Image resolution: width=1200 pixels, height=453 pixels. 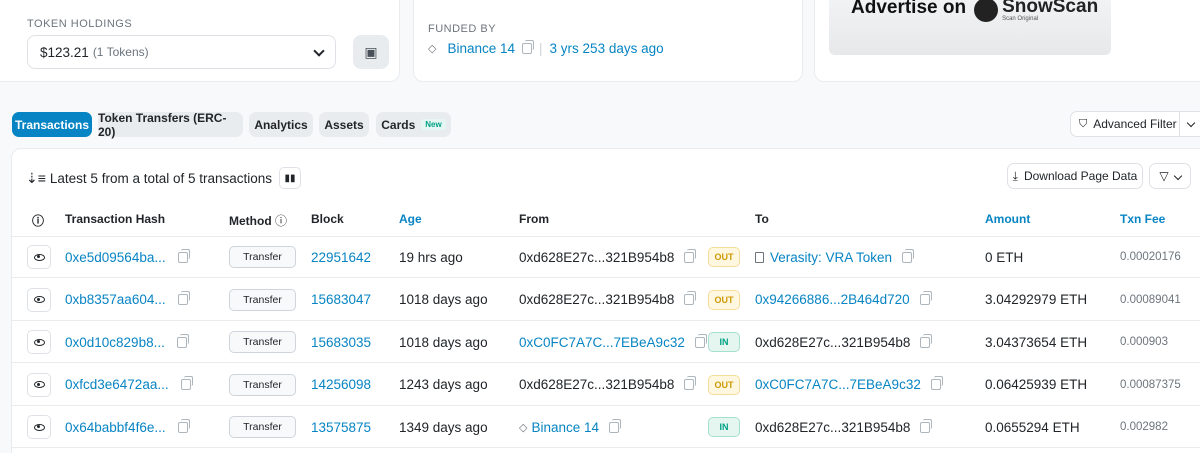 I want to click on amount-value: 0 ETH, so click(x=1004, y=257).